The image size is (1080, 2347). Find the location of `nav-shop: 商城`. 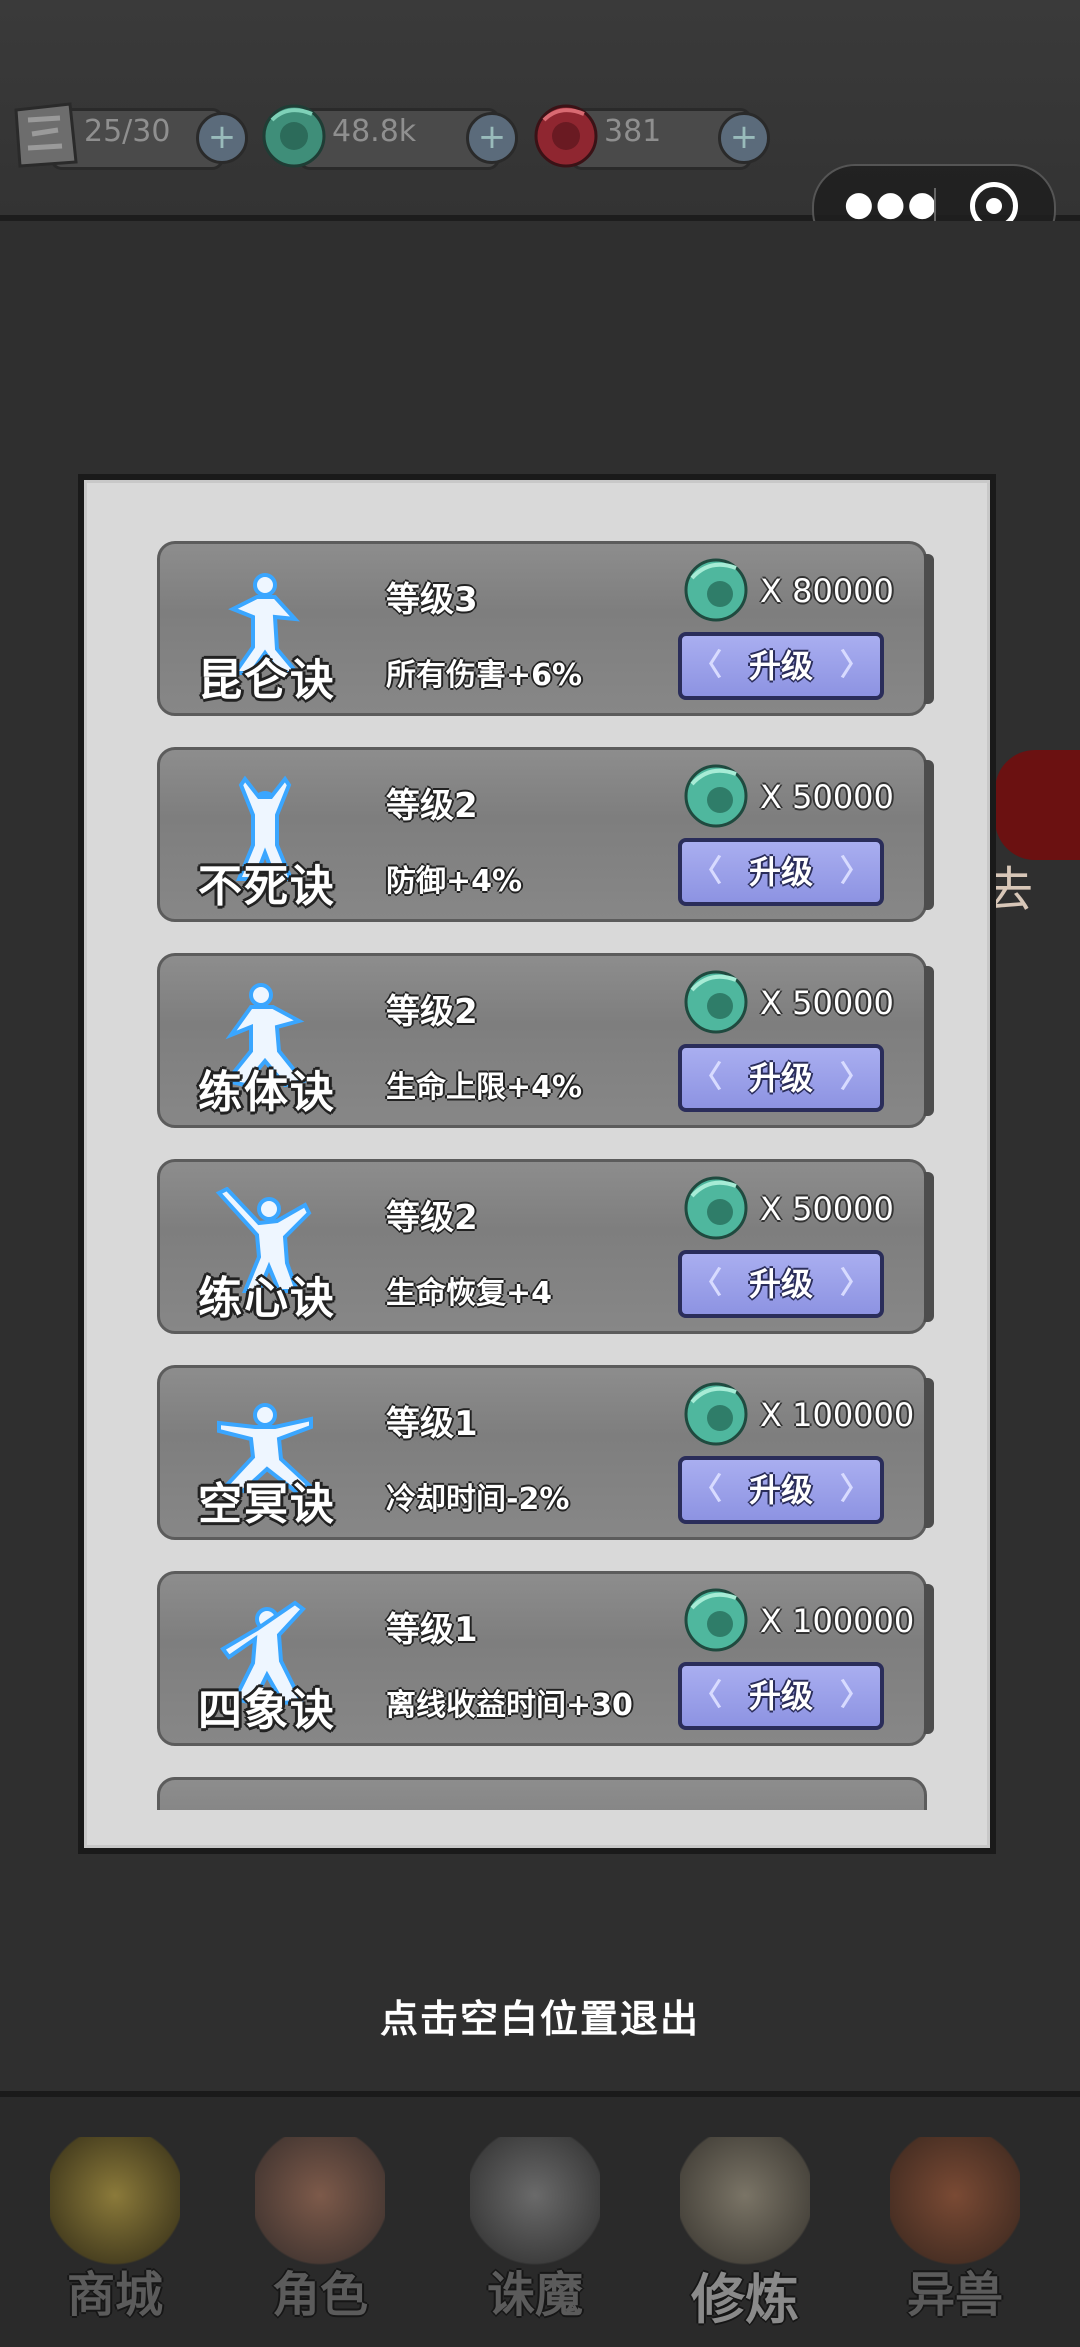

nav-shop: 商城 is located at coordinates (115, 2237).